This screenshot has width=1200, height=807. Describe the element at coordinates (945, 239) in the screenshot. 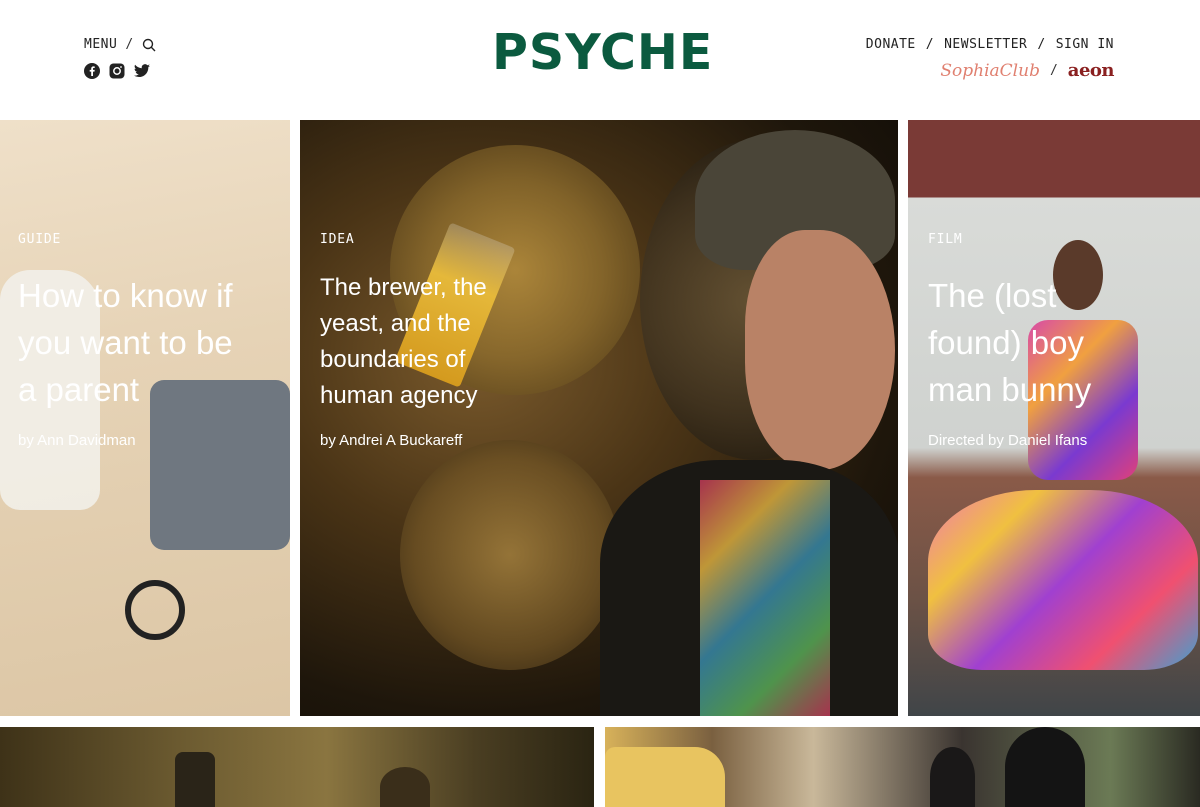

I see `card-category: FILM` at that location.